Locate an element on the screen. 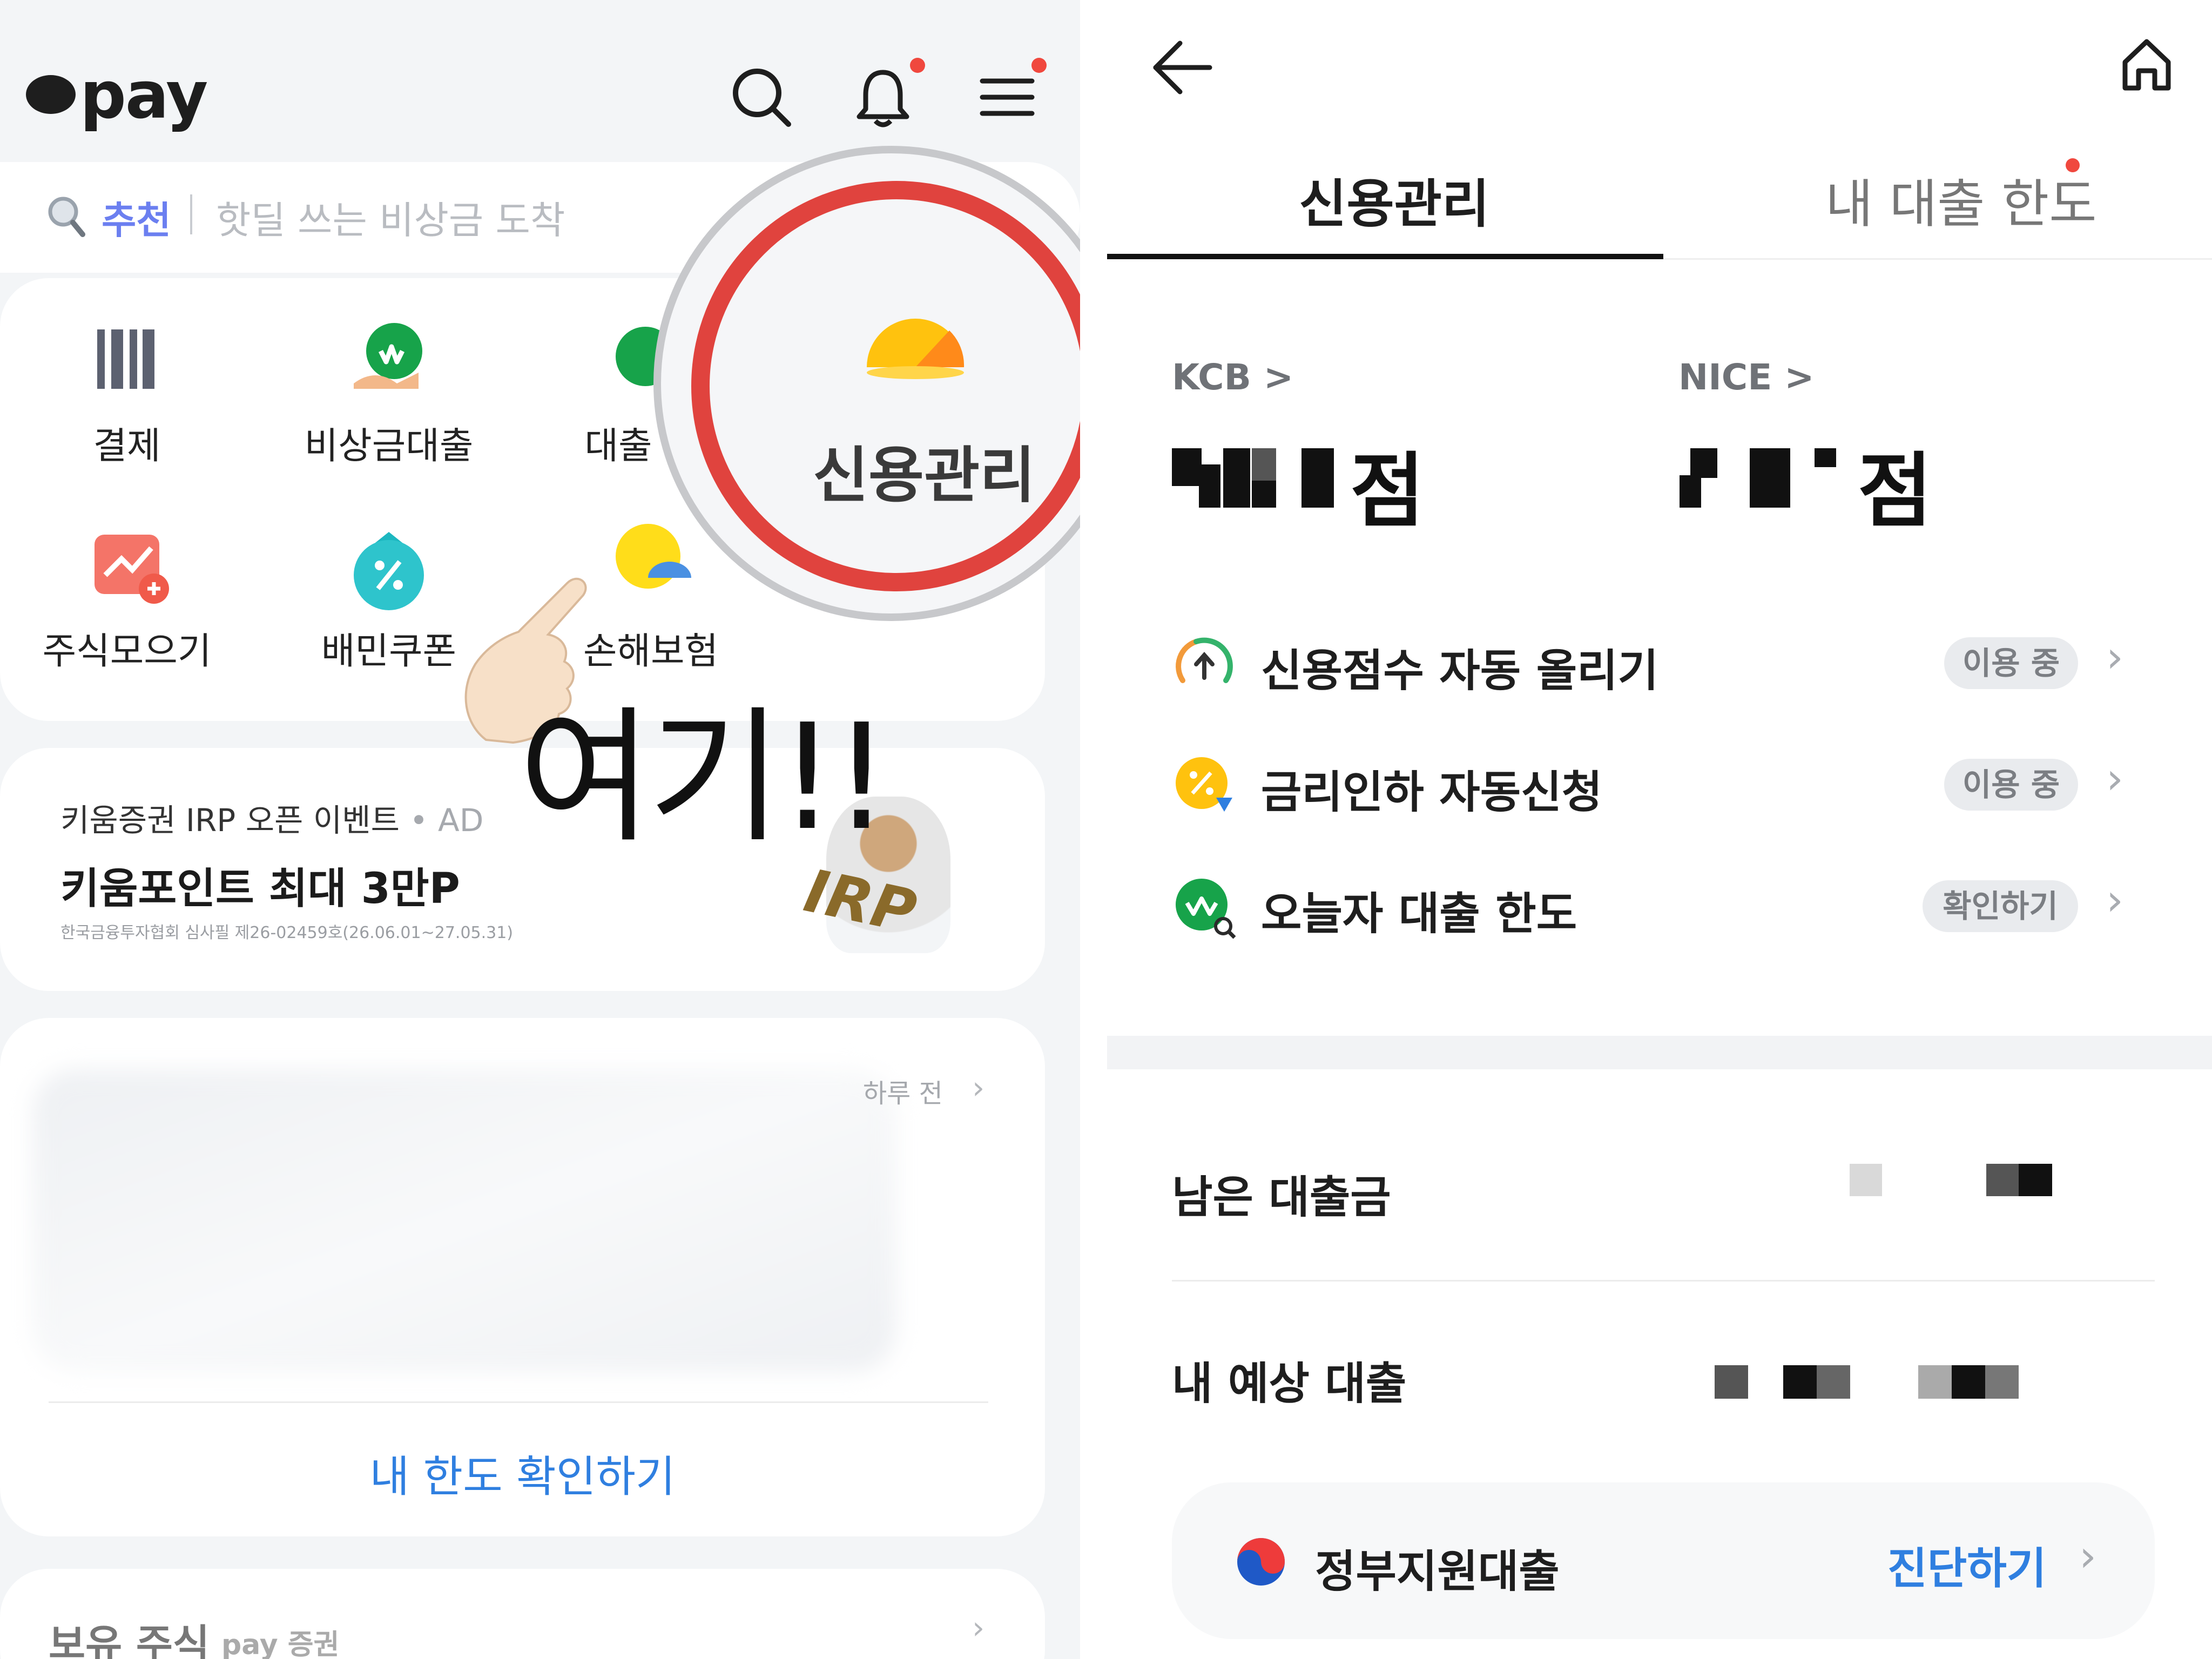 The width and height of the screenshot is (2212, 1659). stock-section-title: 보유 주식 is located at coordinates (129, 1640).